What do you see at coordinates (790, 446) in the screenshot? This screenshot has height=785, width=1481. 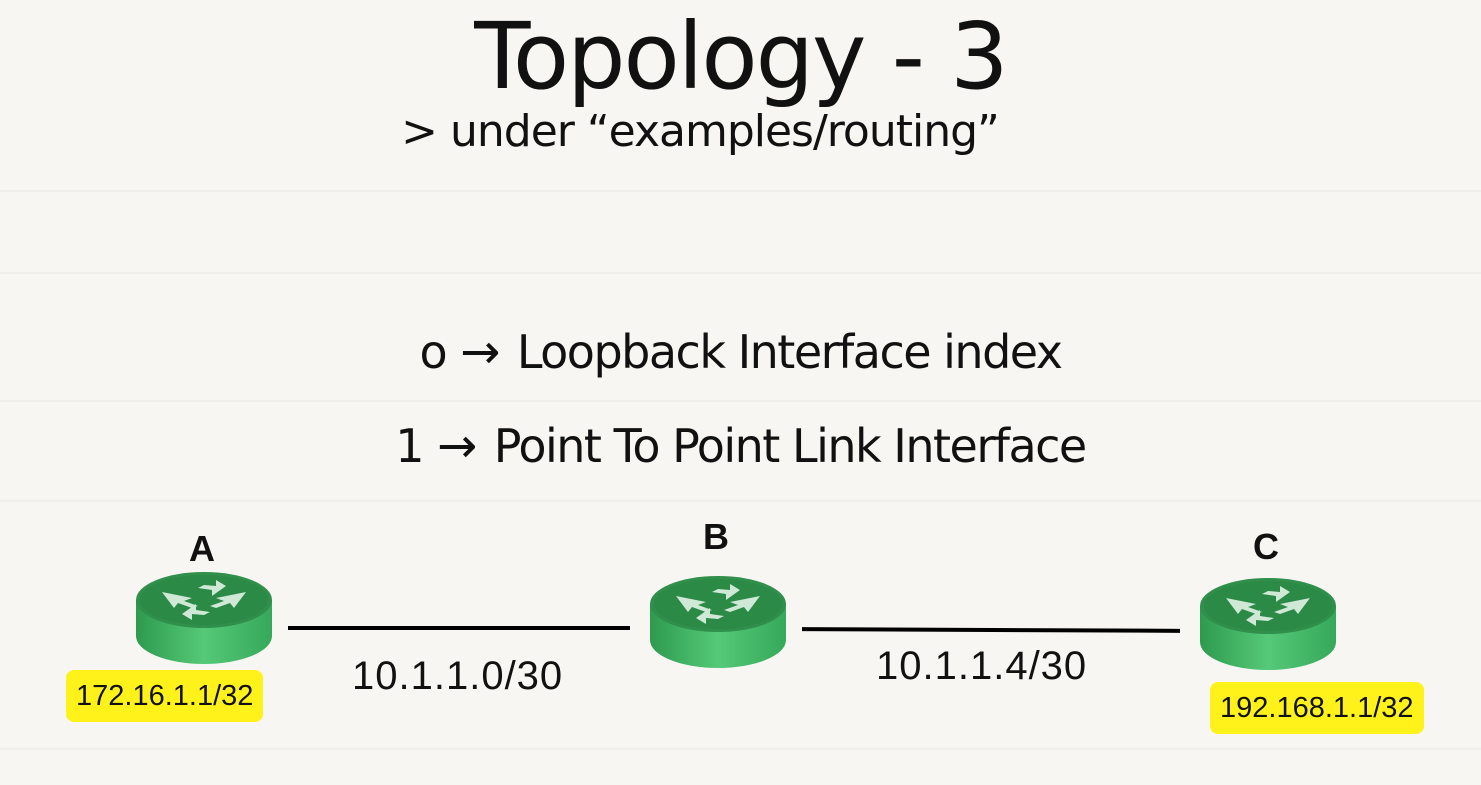 I see `legend-text: Point To Point Link Interface` at bounding box center [790, 446].